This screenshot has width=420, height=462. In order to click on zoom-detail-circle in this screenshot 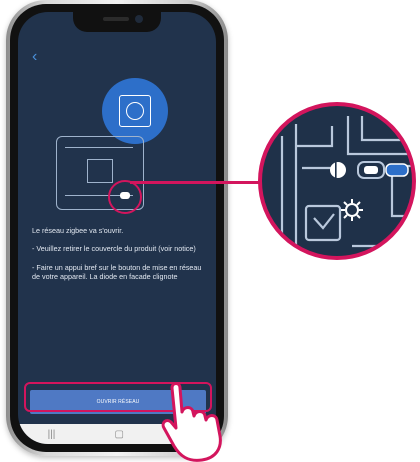, I will do `click(337, 181)`.